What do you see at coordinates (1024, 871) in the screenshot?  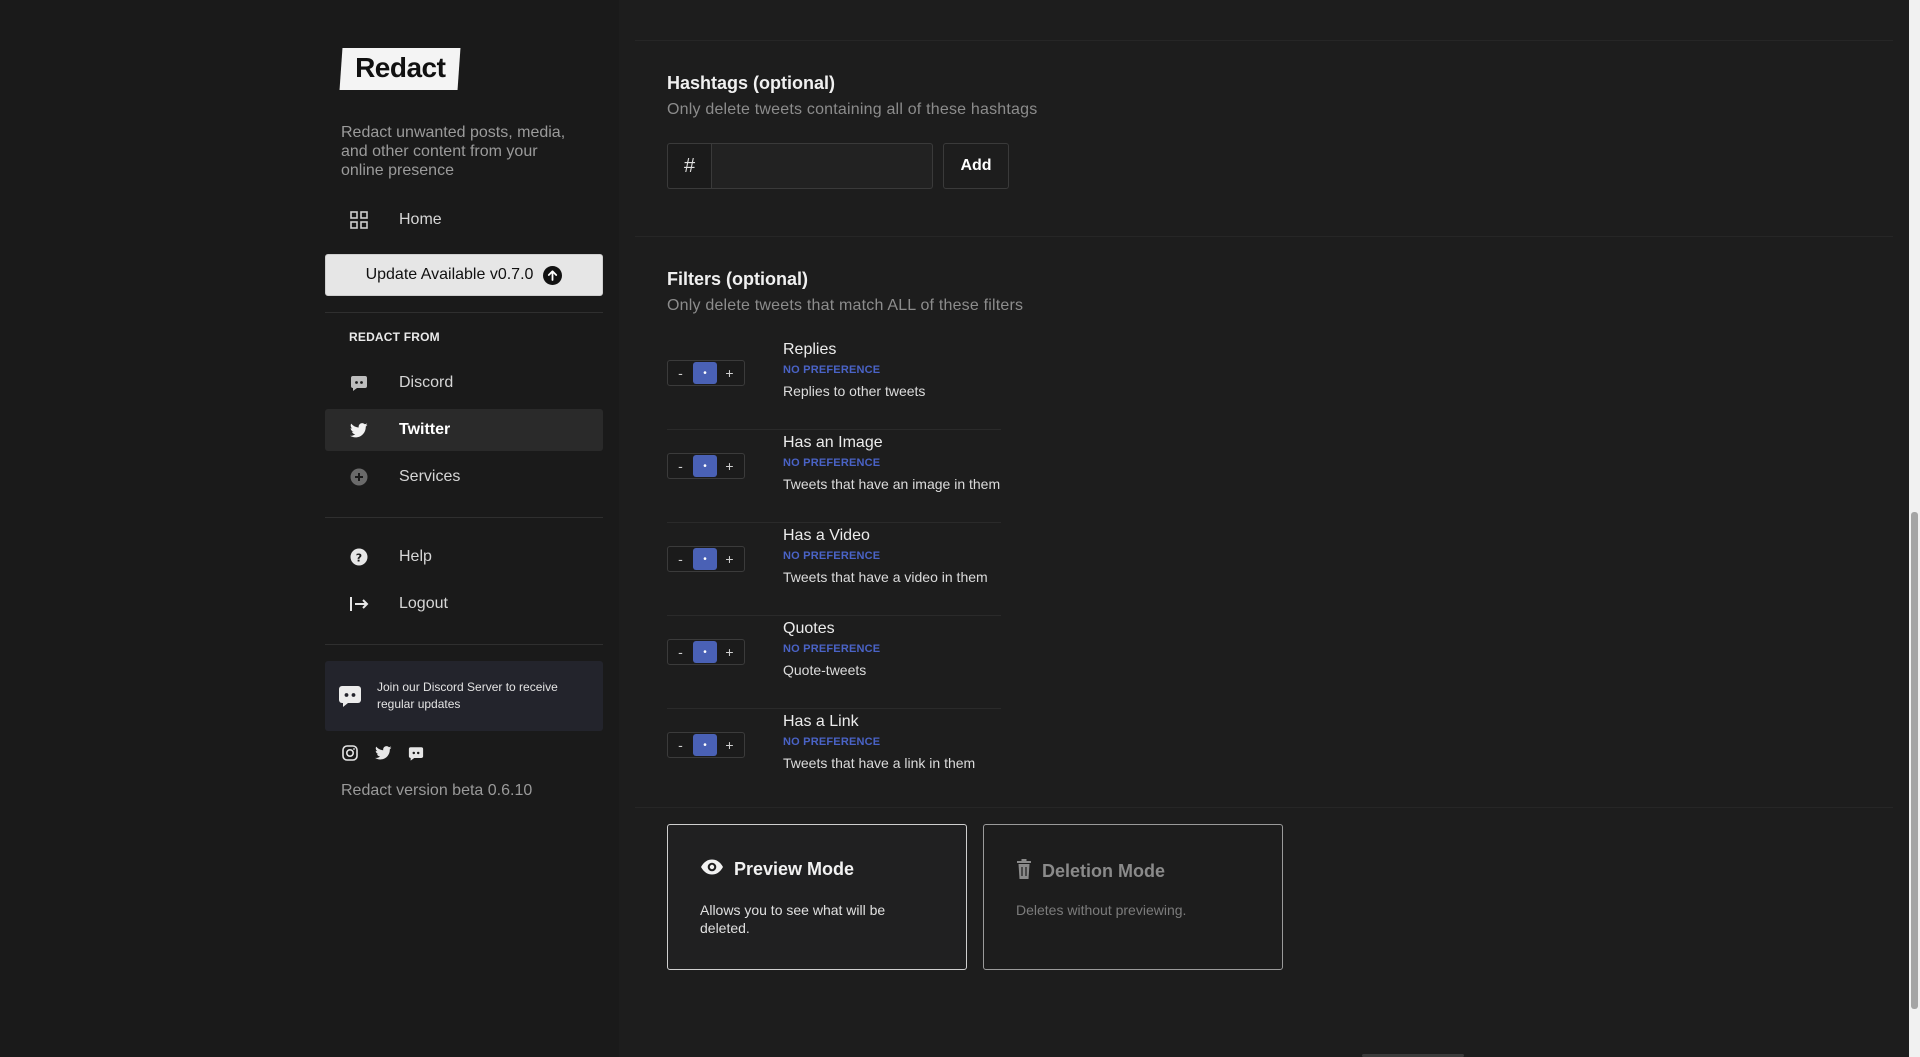 I see `trash-icon` at bounding box center [1024, 871].